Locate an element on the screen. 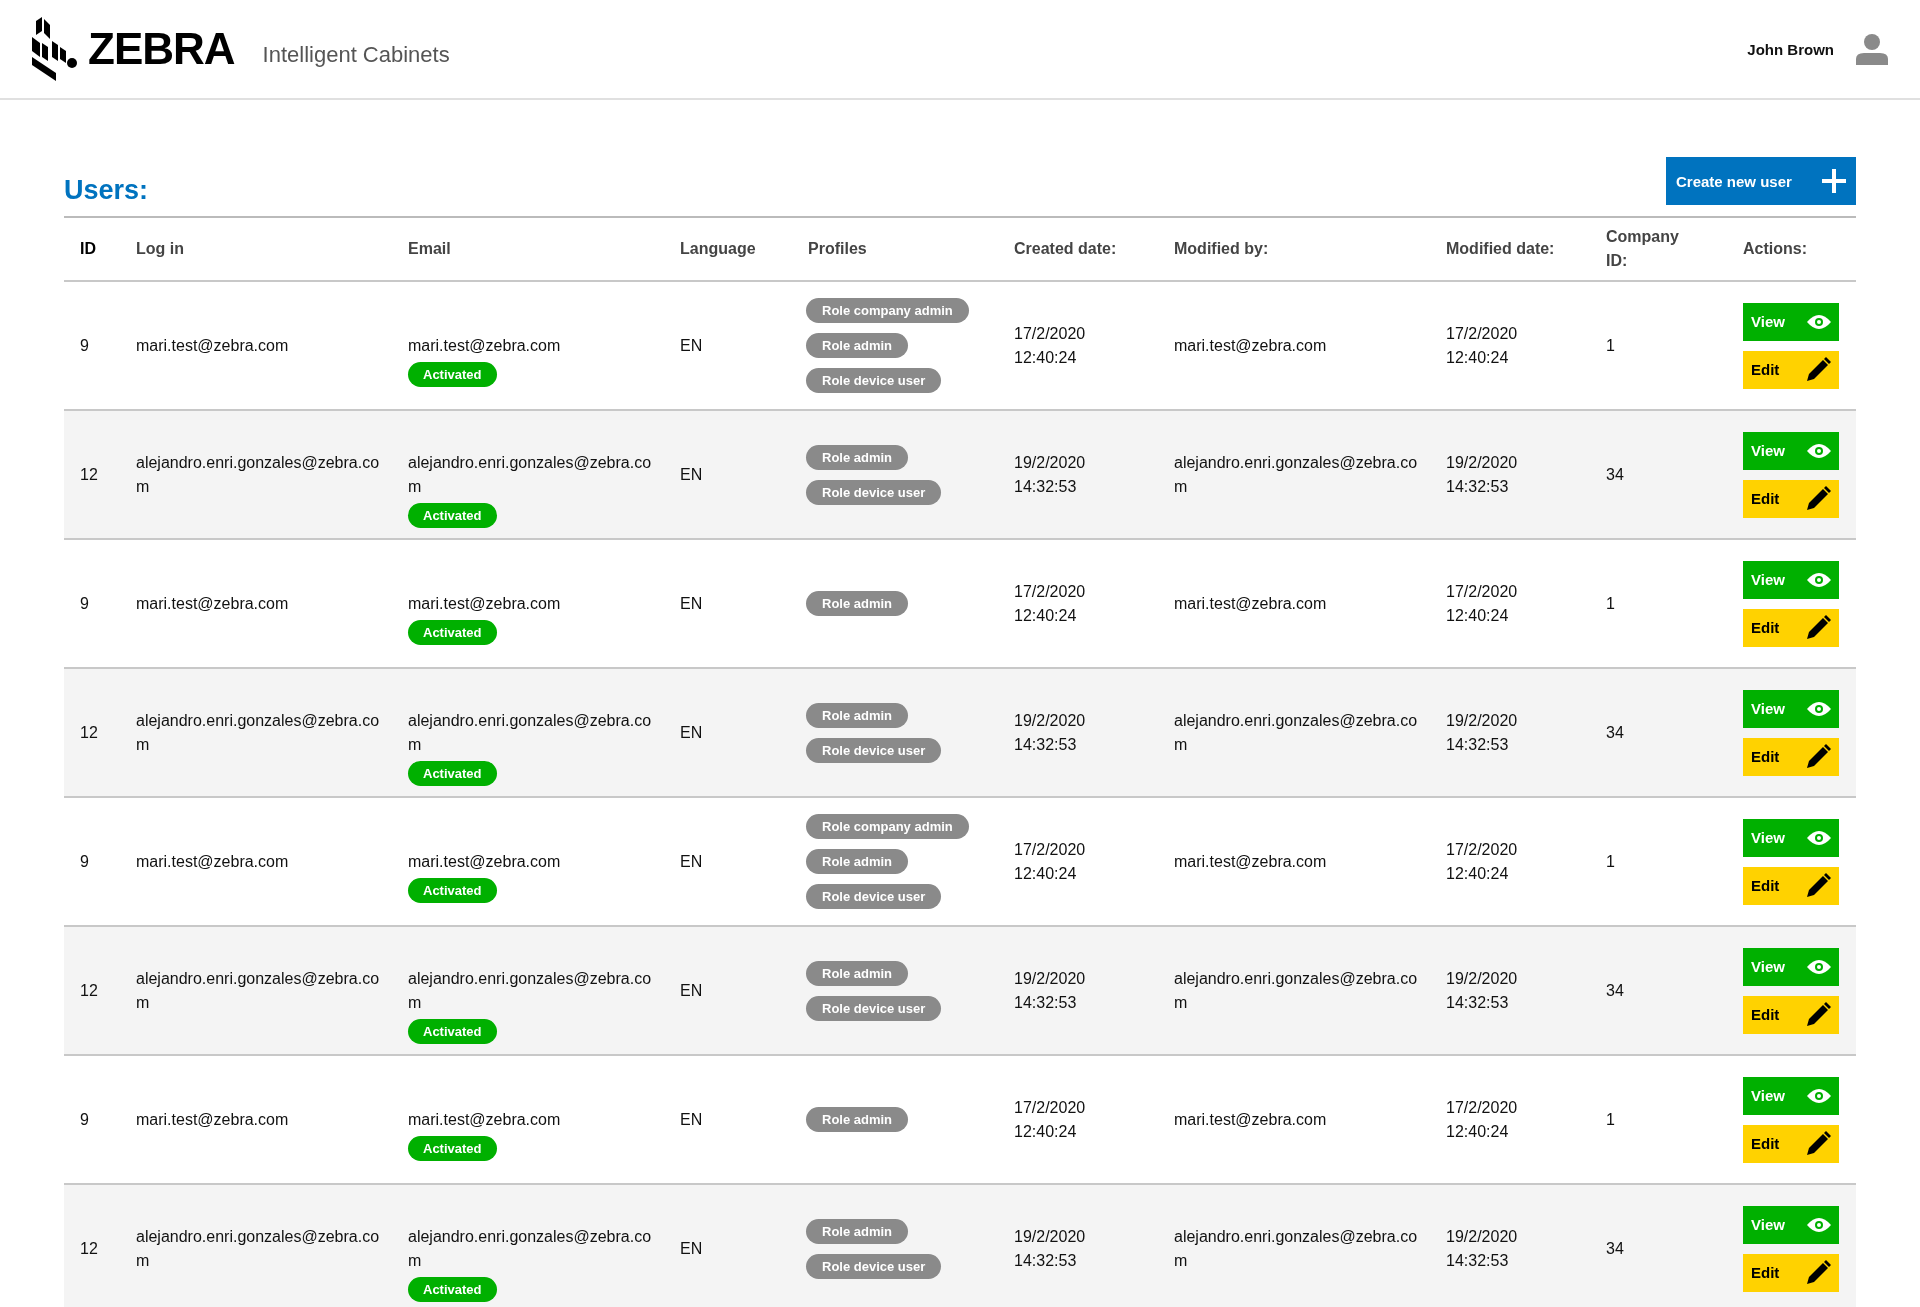  column-header: ID is located at coordinates (88, 249).